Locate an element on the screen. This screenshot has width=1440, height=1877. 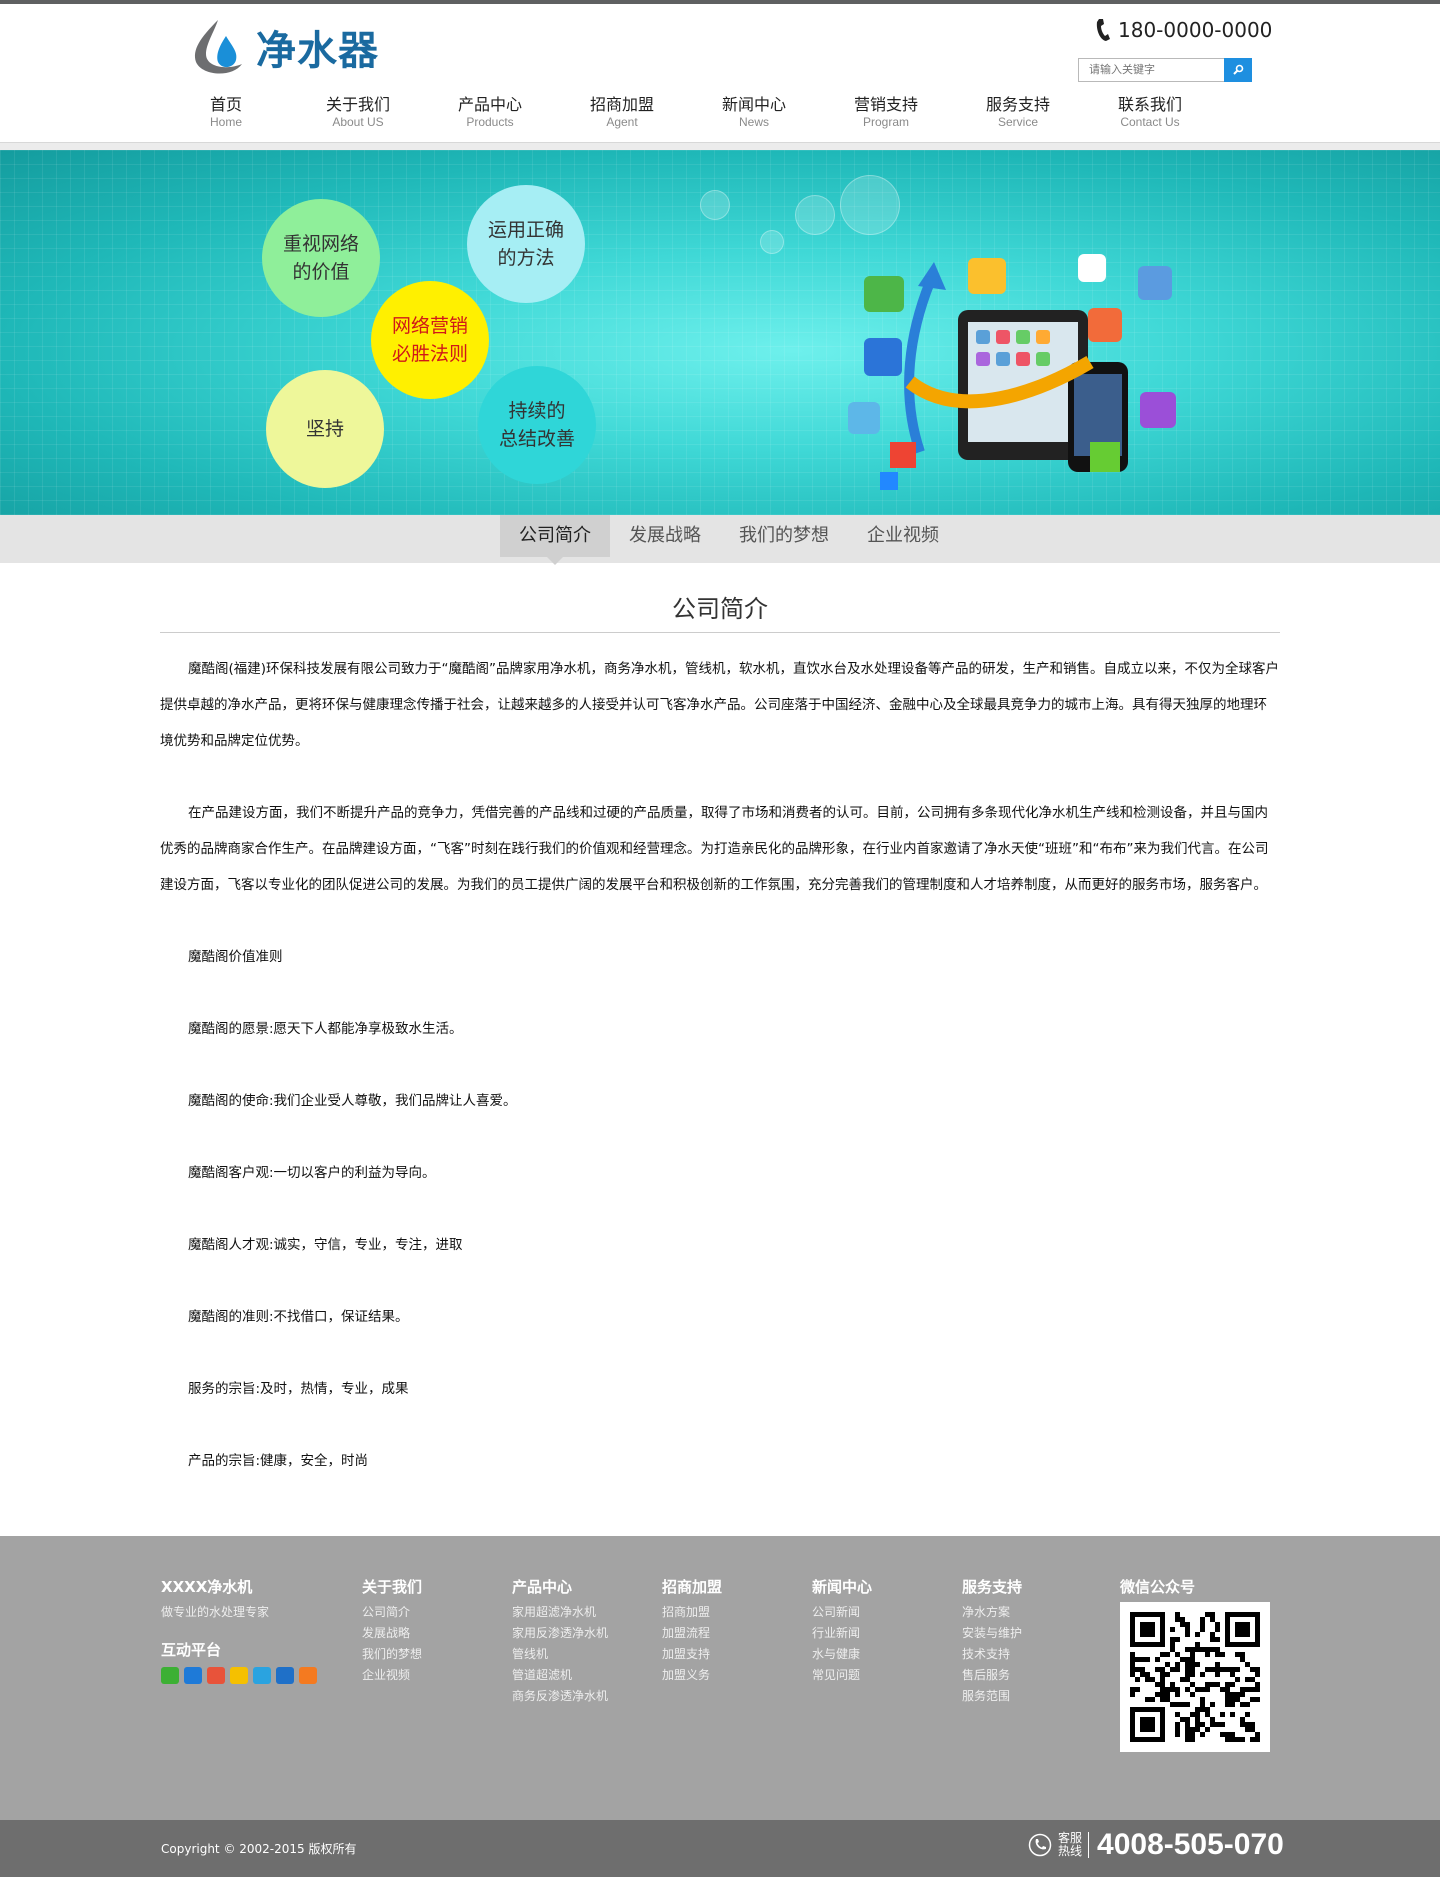
hotline-label: 客服 热线 is located at coordinates (1074, 1845).